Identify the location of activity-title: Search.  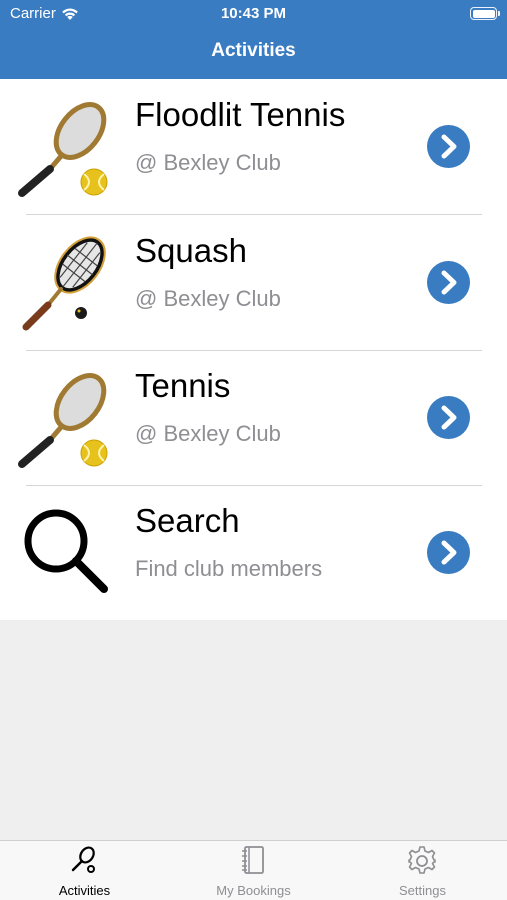
(187, 520).